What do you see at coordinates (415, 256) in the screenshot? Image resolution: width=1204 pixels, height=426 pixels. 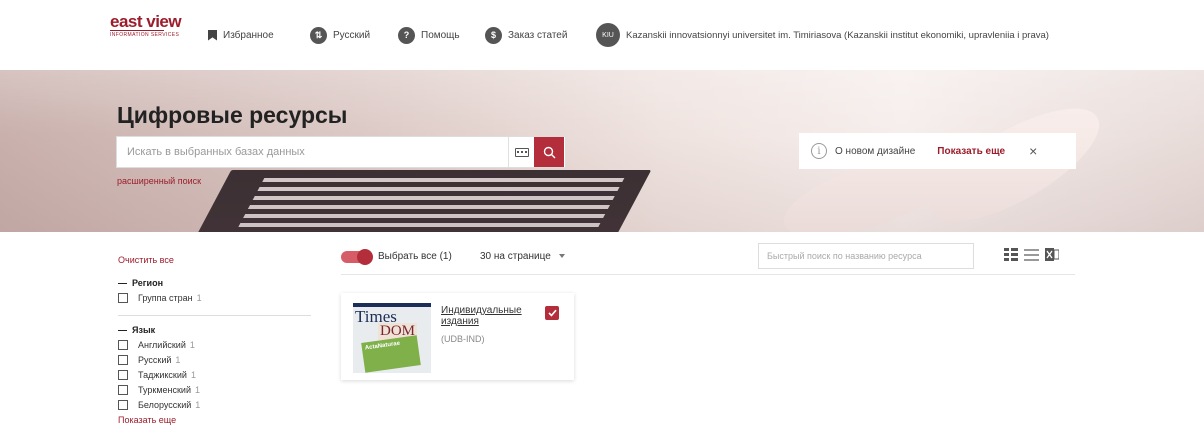 I see `select-all-label: Выбрать все (1)` at bounding box center [415, 256].